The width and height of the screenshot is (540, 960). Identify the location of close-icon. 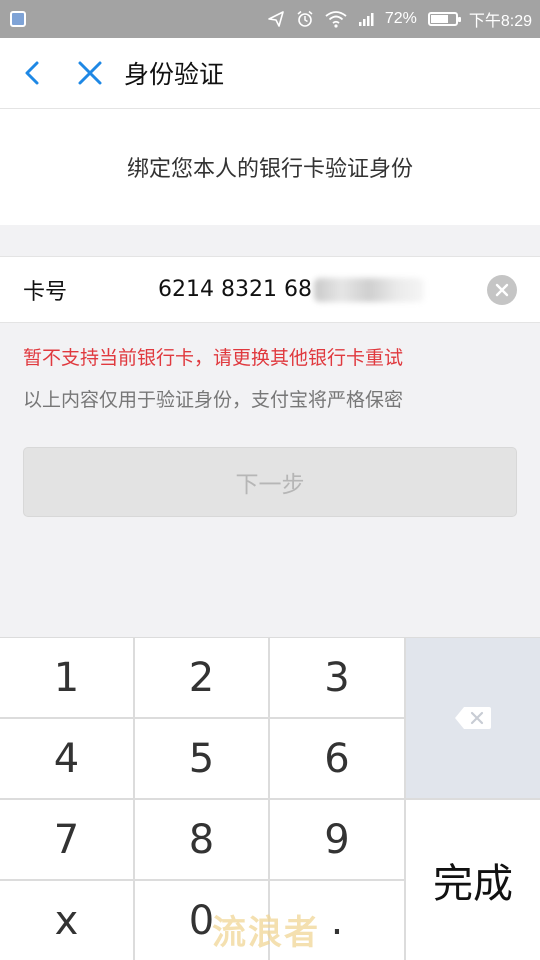
(90, 73).